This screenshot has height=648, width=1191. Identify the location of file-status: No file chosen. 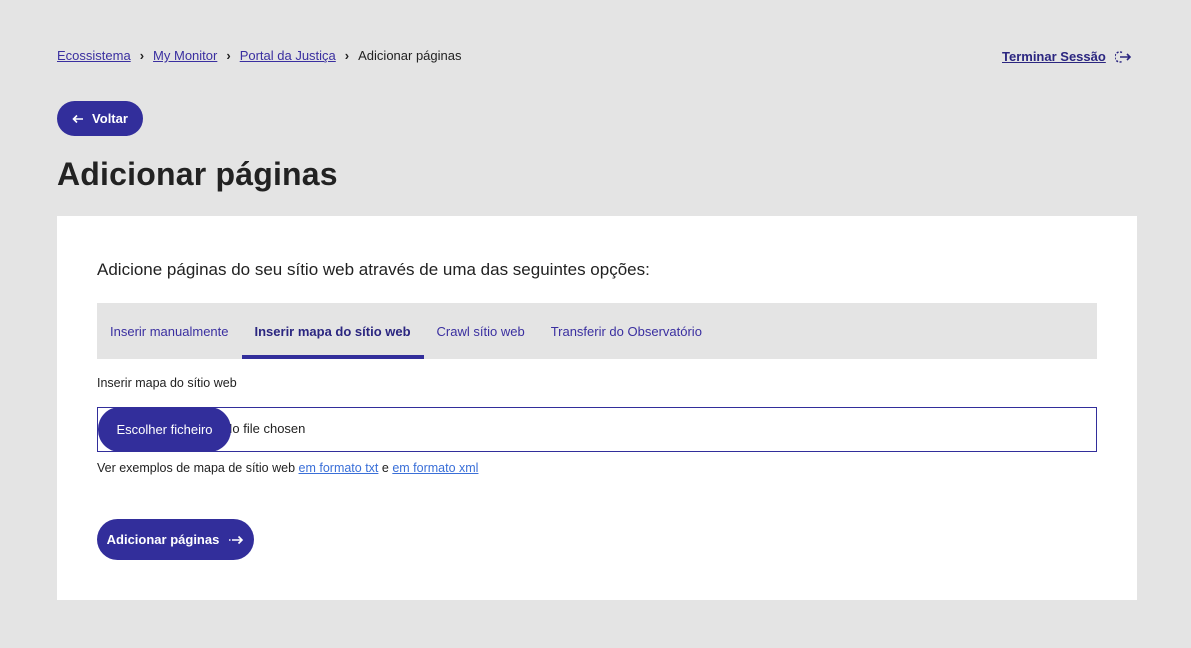
(264, 428).